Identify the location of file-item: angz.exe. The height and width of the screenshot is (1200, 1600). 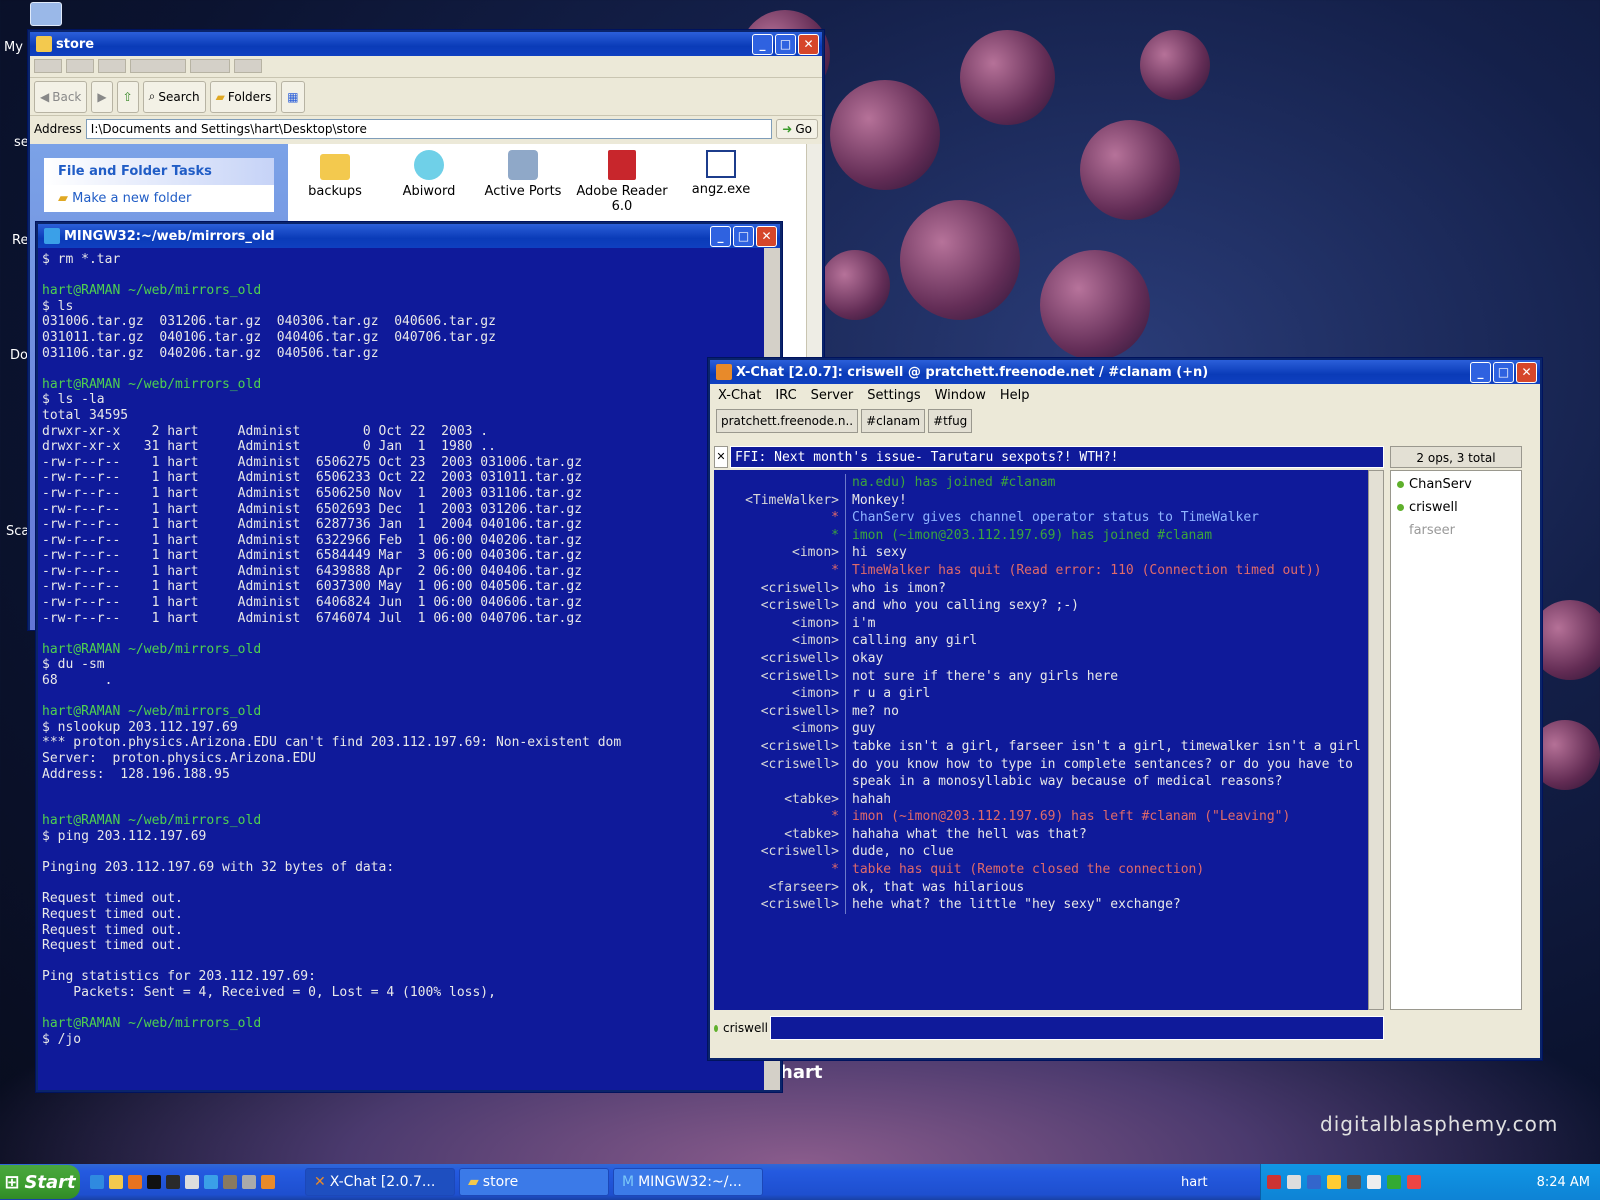
(721, 181).